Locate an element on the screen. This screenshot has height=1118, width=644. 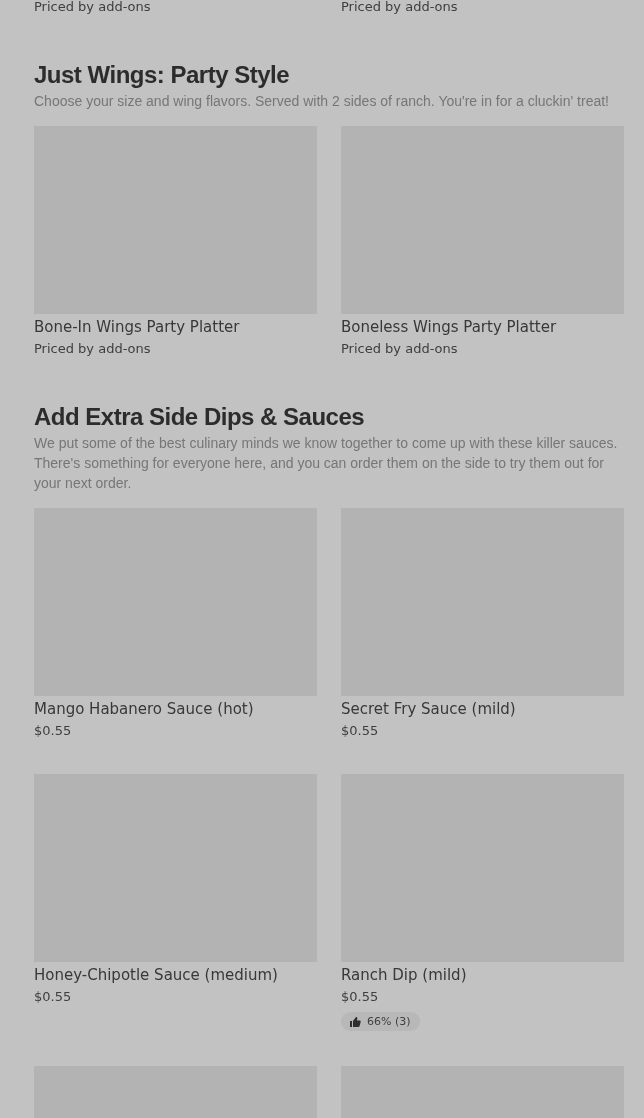
section-title: Add Extra Side Dips & Sauces is located at coordinates (200, 417).